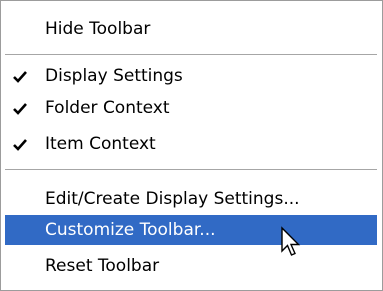 The width and height of the screenshot is (383, 291). I want to click on menu-item-hide-toolbar: Hide Toolbar, so click(191, 29).